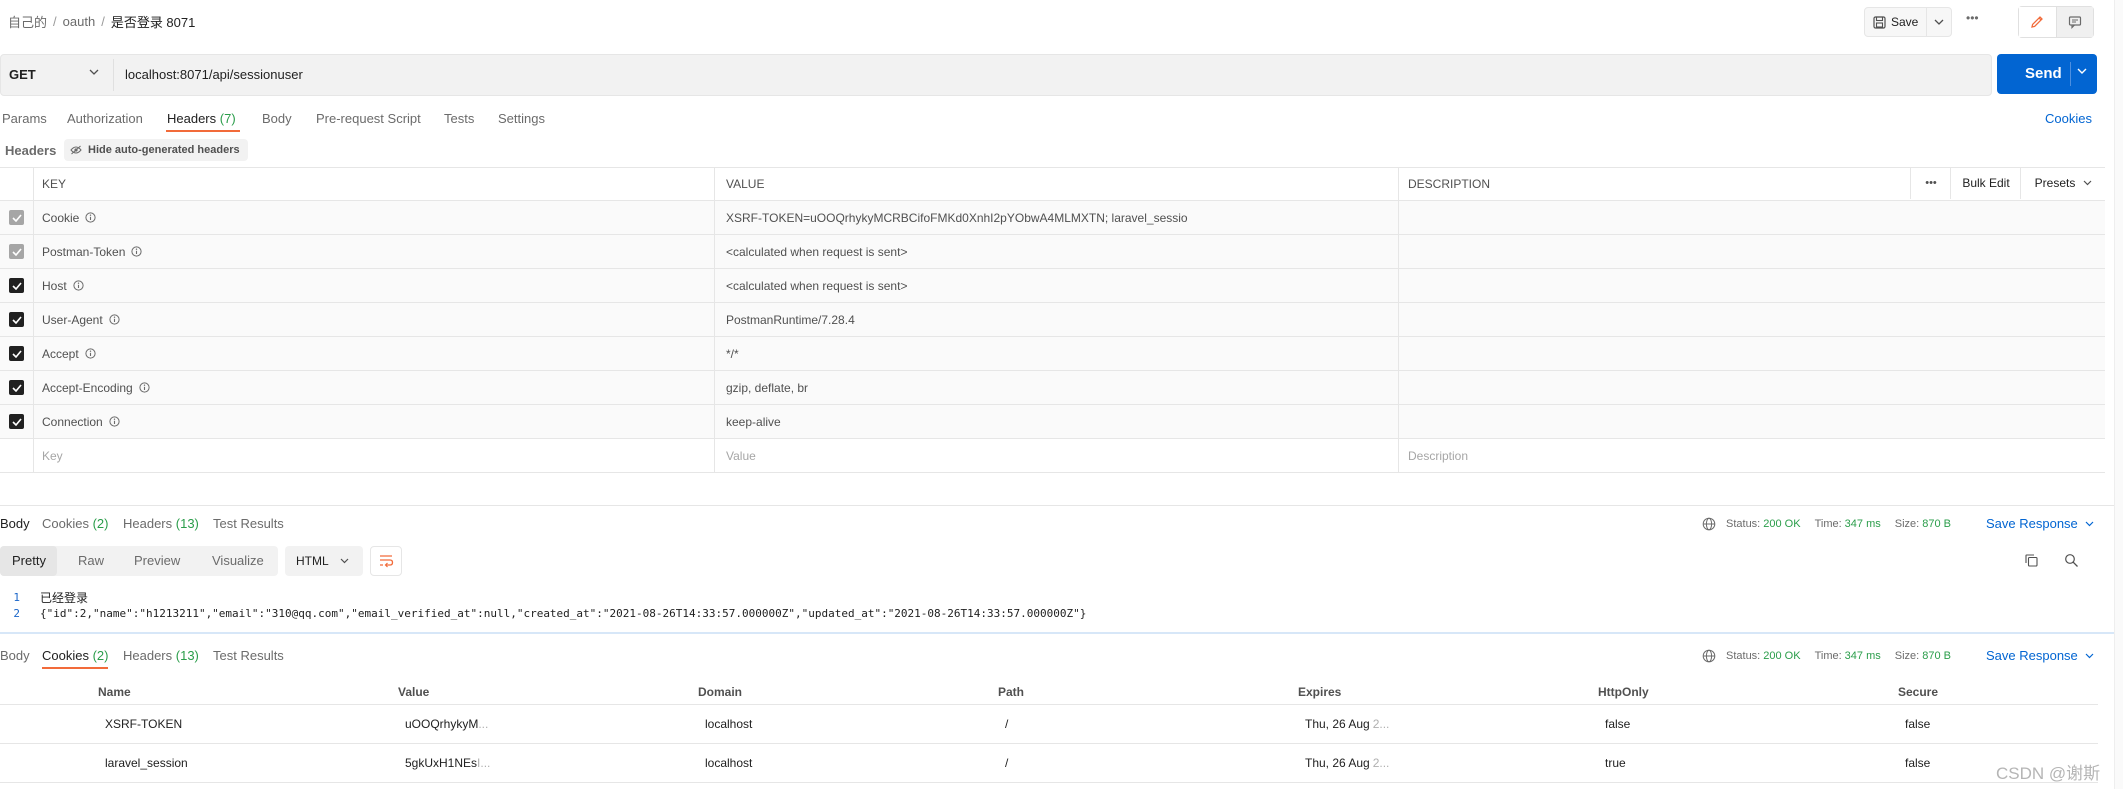  I want to click on eye-off-icon, so click(76, 150).